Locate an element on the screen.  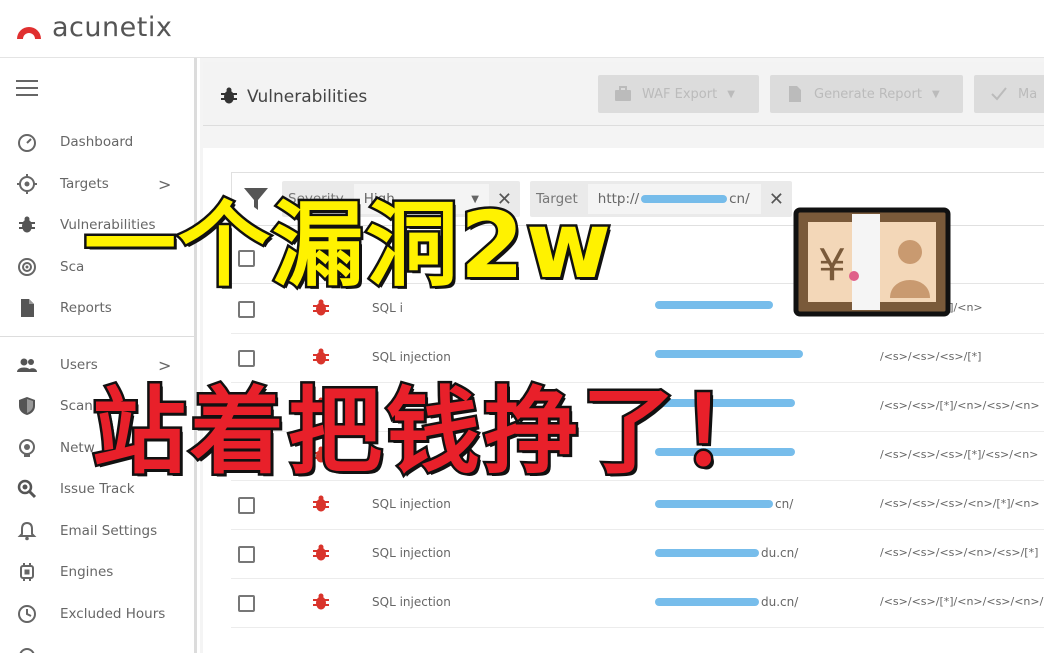
vulnerability-path: /<s>/<s>/[*]/<n>/<s>/<n> is located at coordinates (960, 405).